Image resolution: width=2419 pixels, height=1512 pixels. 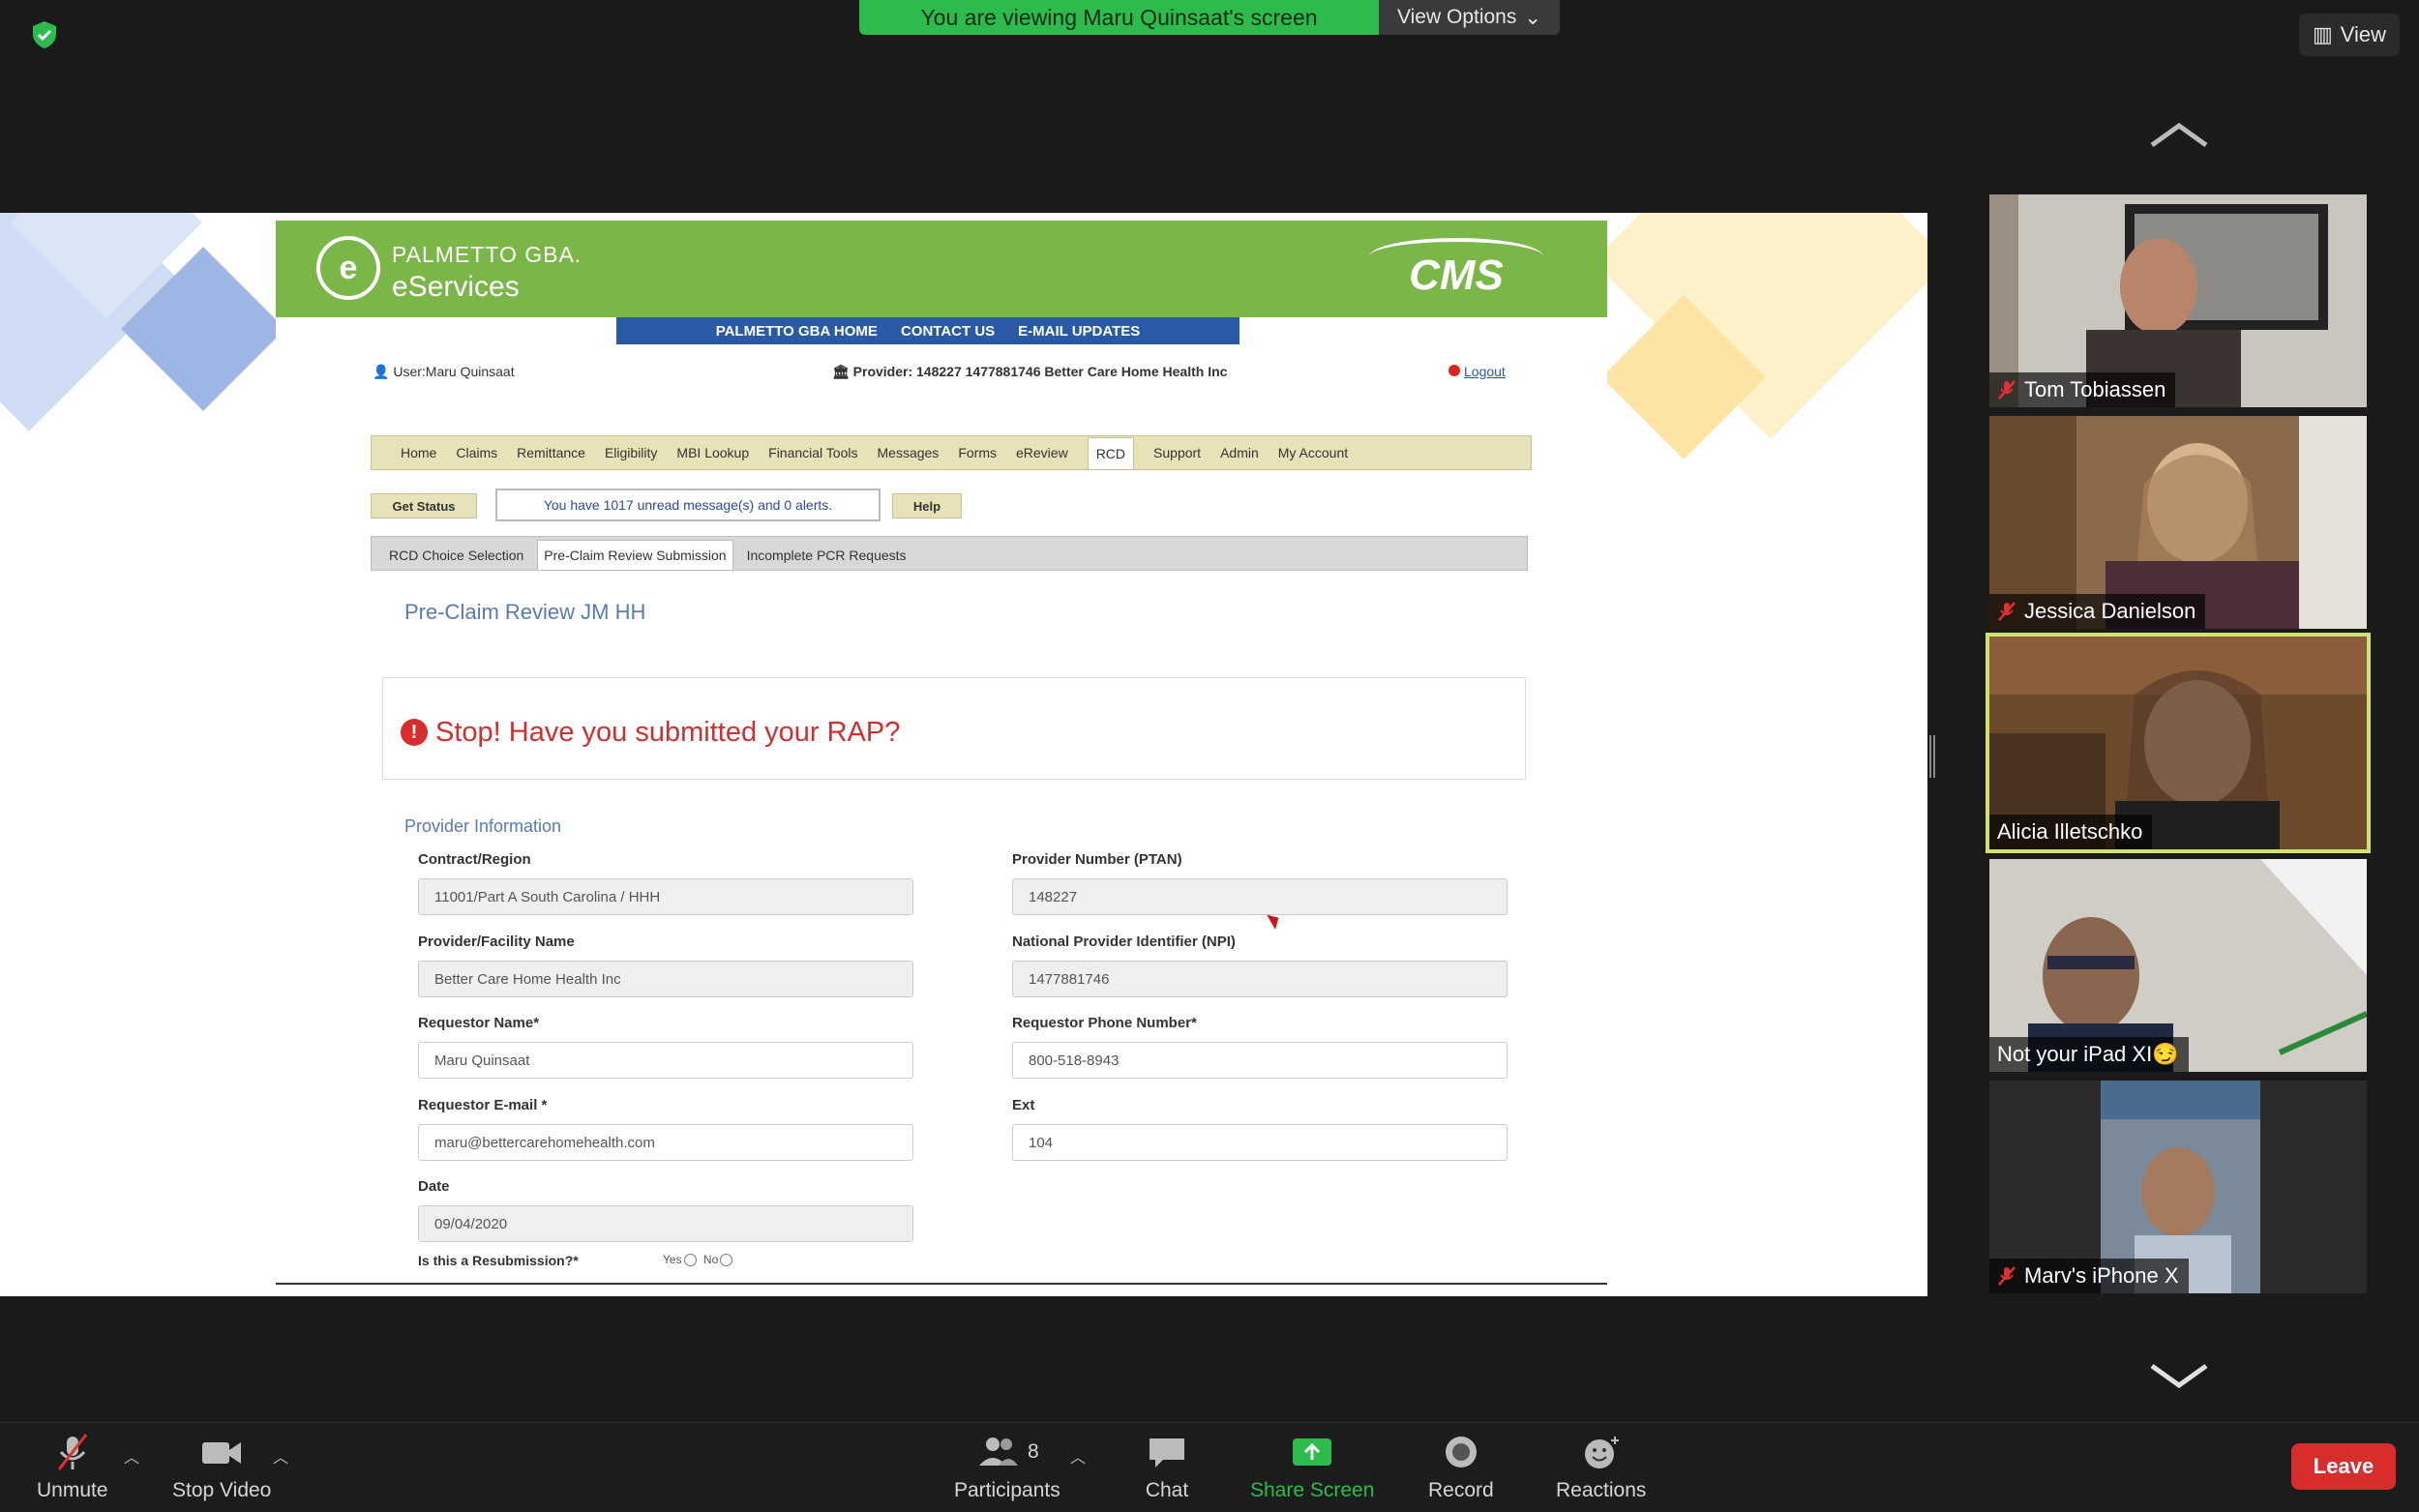 I want to click on viewing-screen-banner: You are viewing Maru Quinsaat's screen, so click(x=1119, y=17).